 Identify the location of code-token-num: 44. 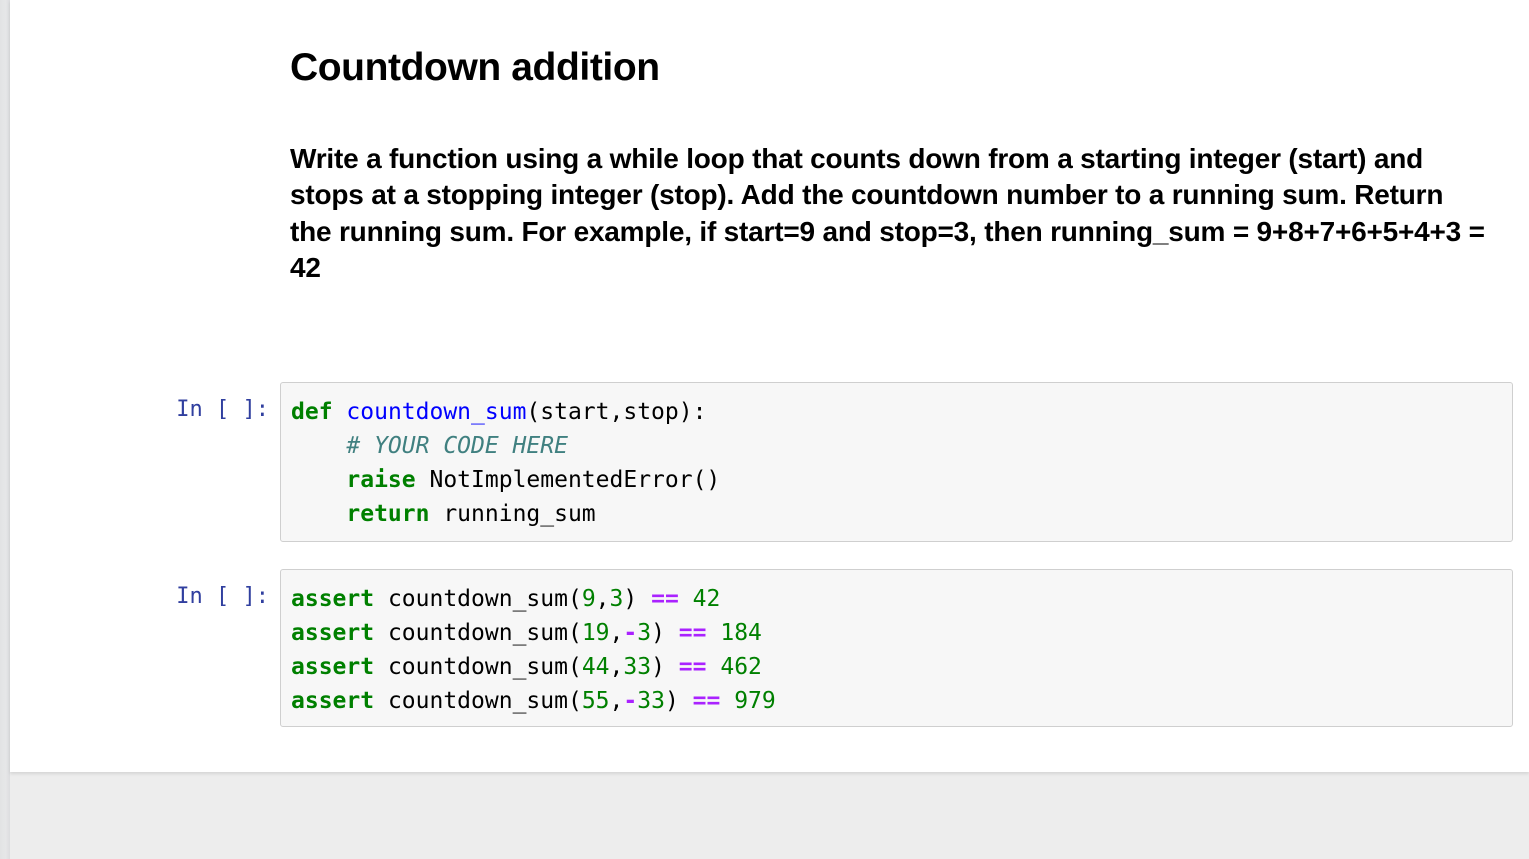
(595, 667).